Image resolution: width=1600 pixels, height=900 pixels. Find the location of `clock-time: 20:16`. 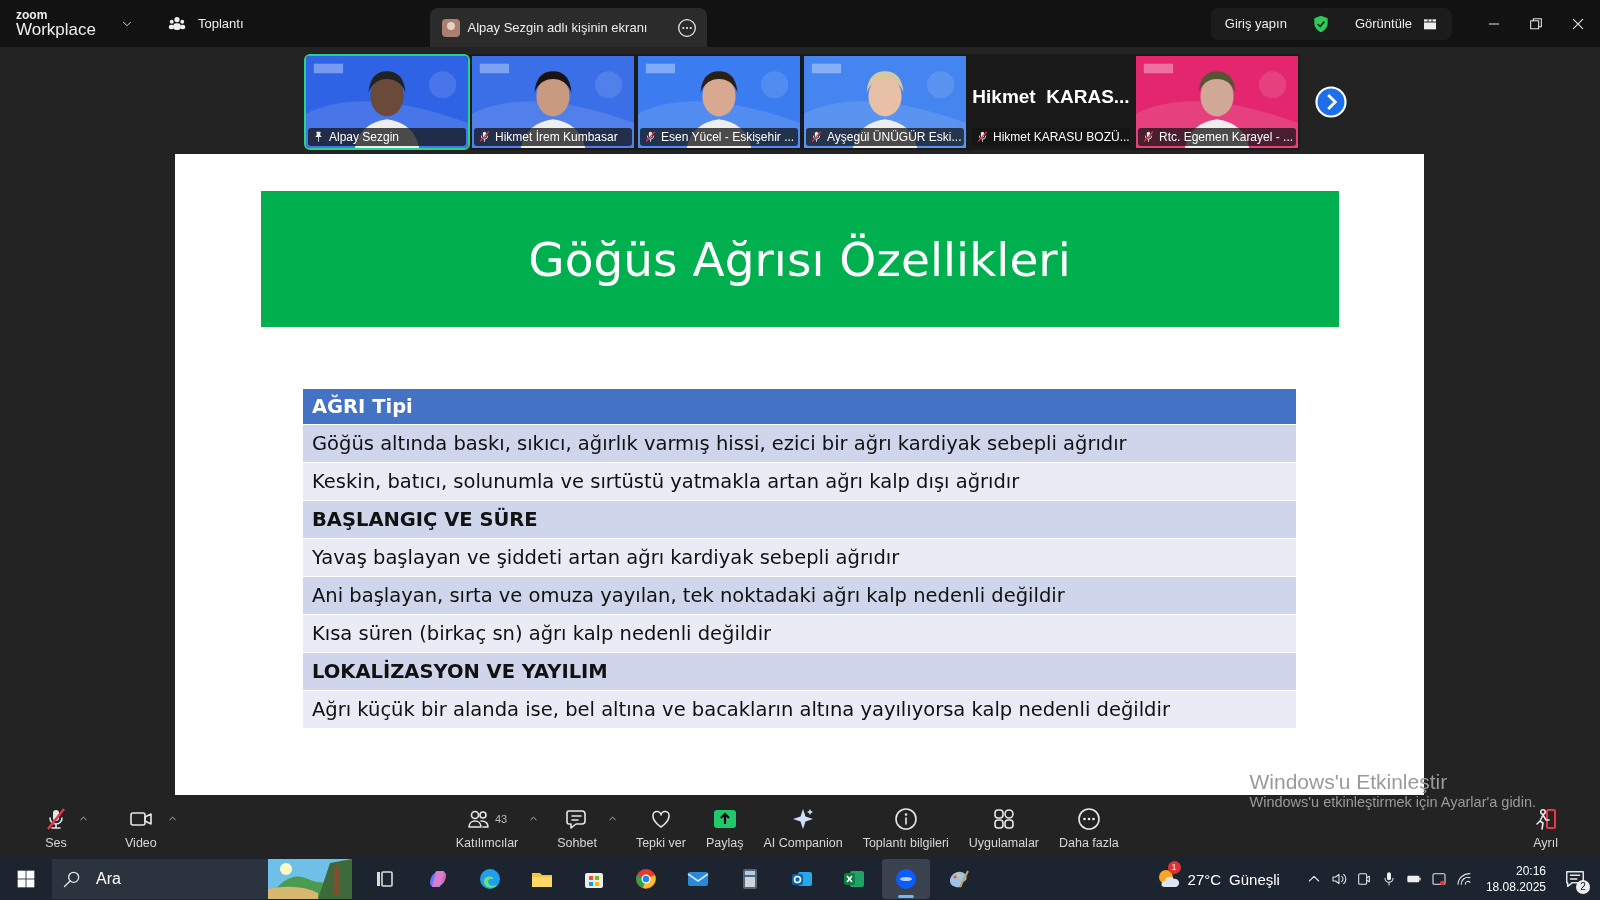

clock-time: 20:16 is located at coordinates (1530, 871).